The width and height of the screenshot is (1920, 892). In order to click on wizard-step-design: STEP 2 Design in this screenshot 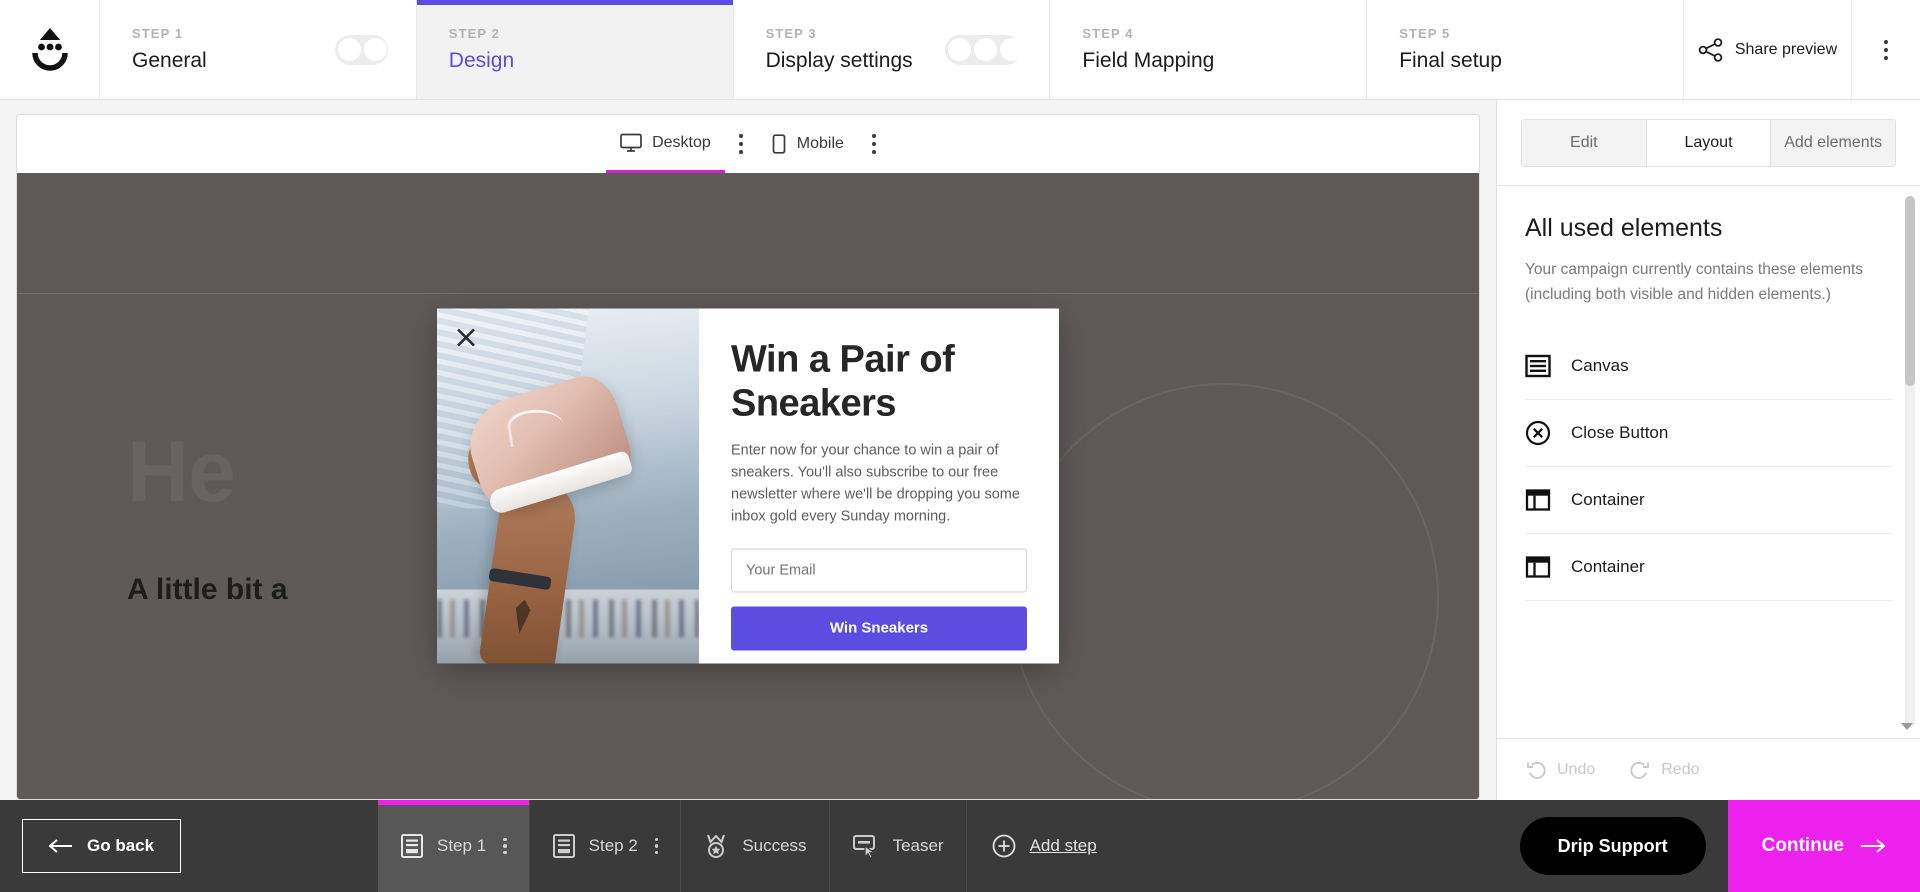, I will do `click(575, 49)`.